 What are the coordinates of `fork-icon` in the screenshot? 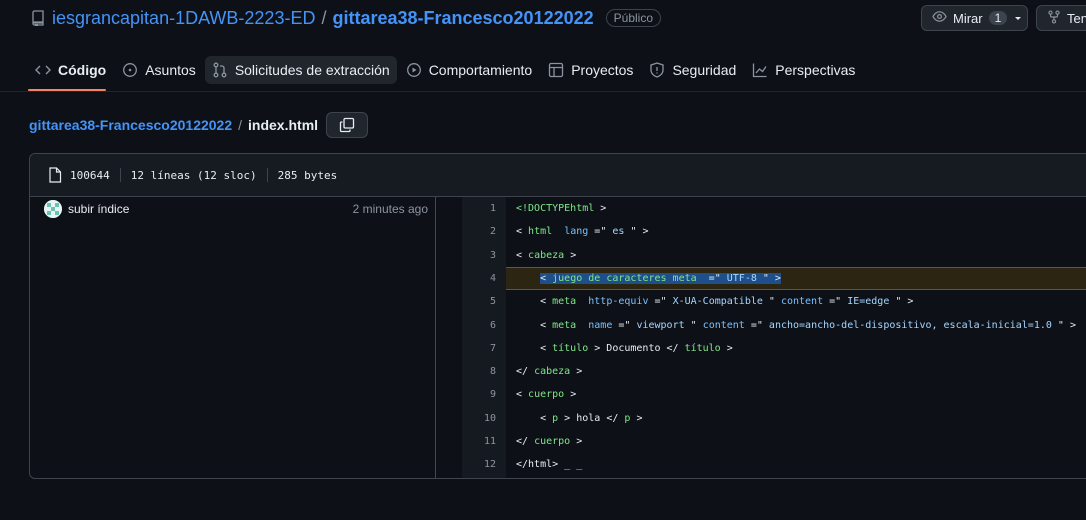 It's located at (1054, 18).